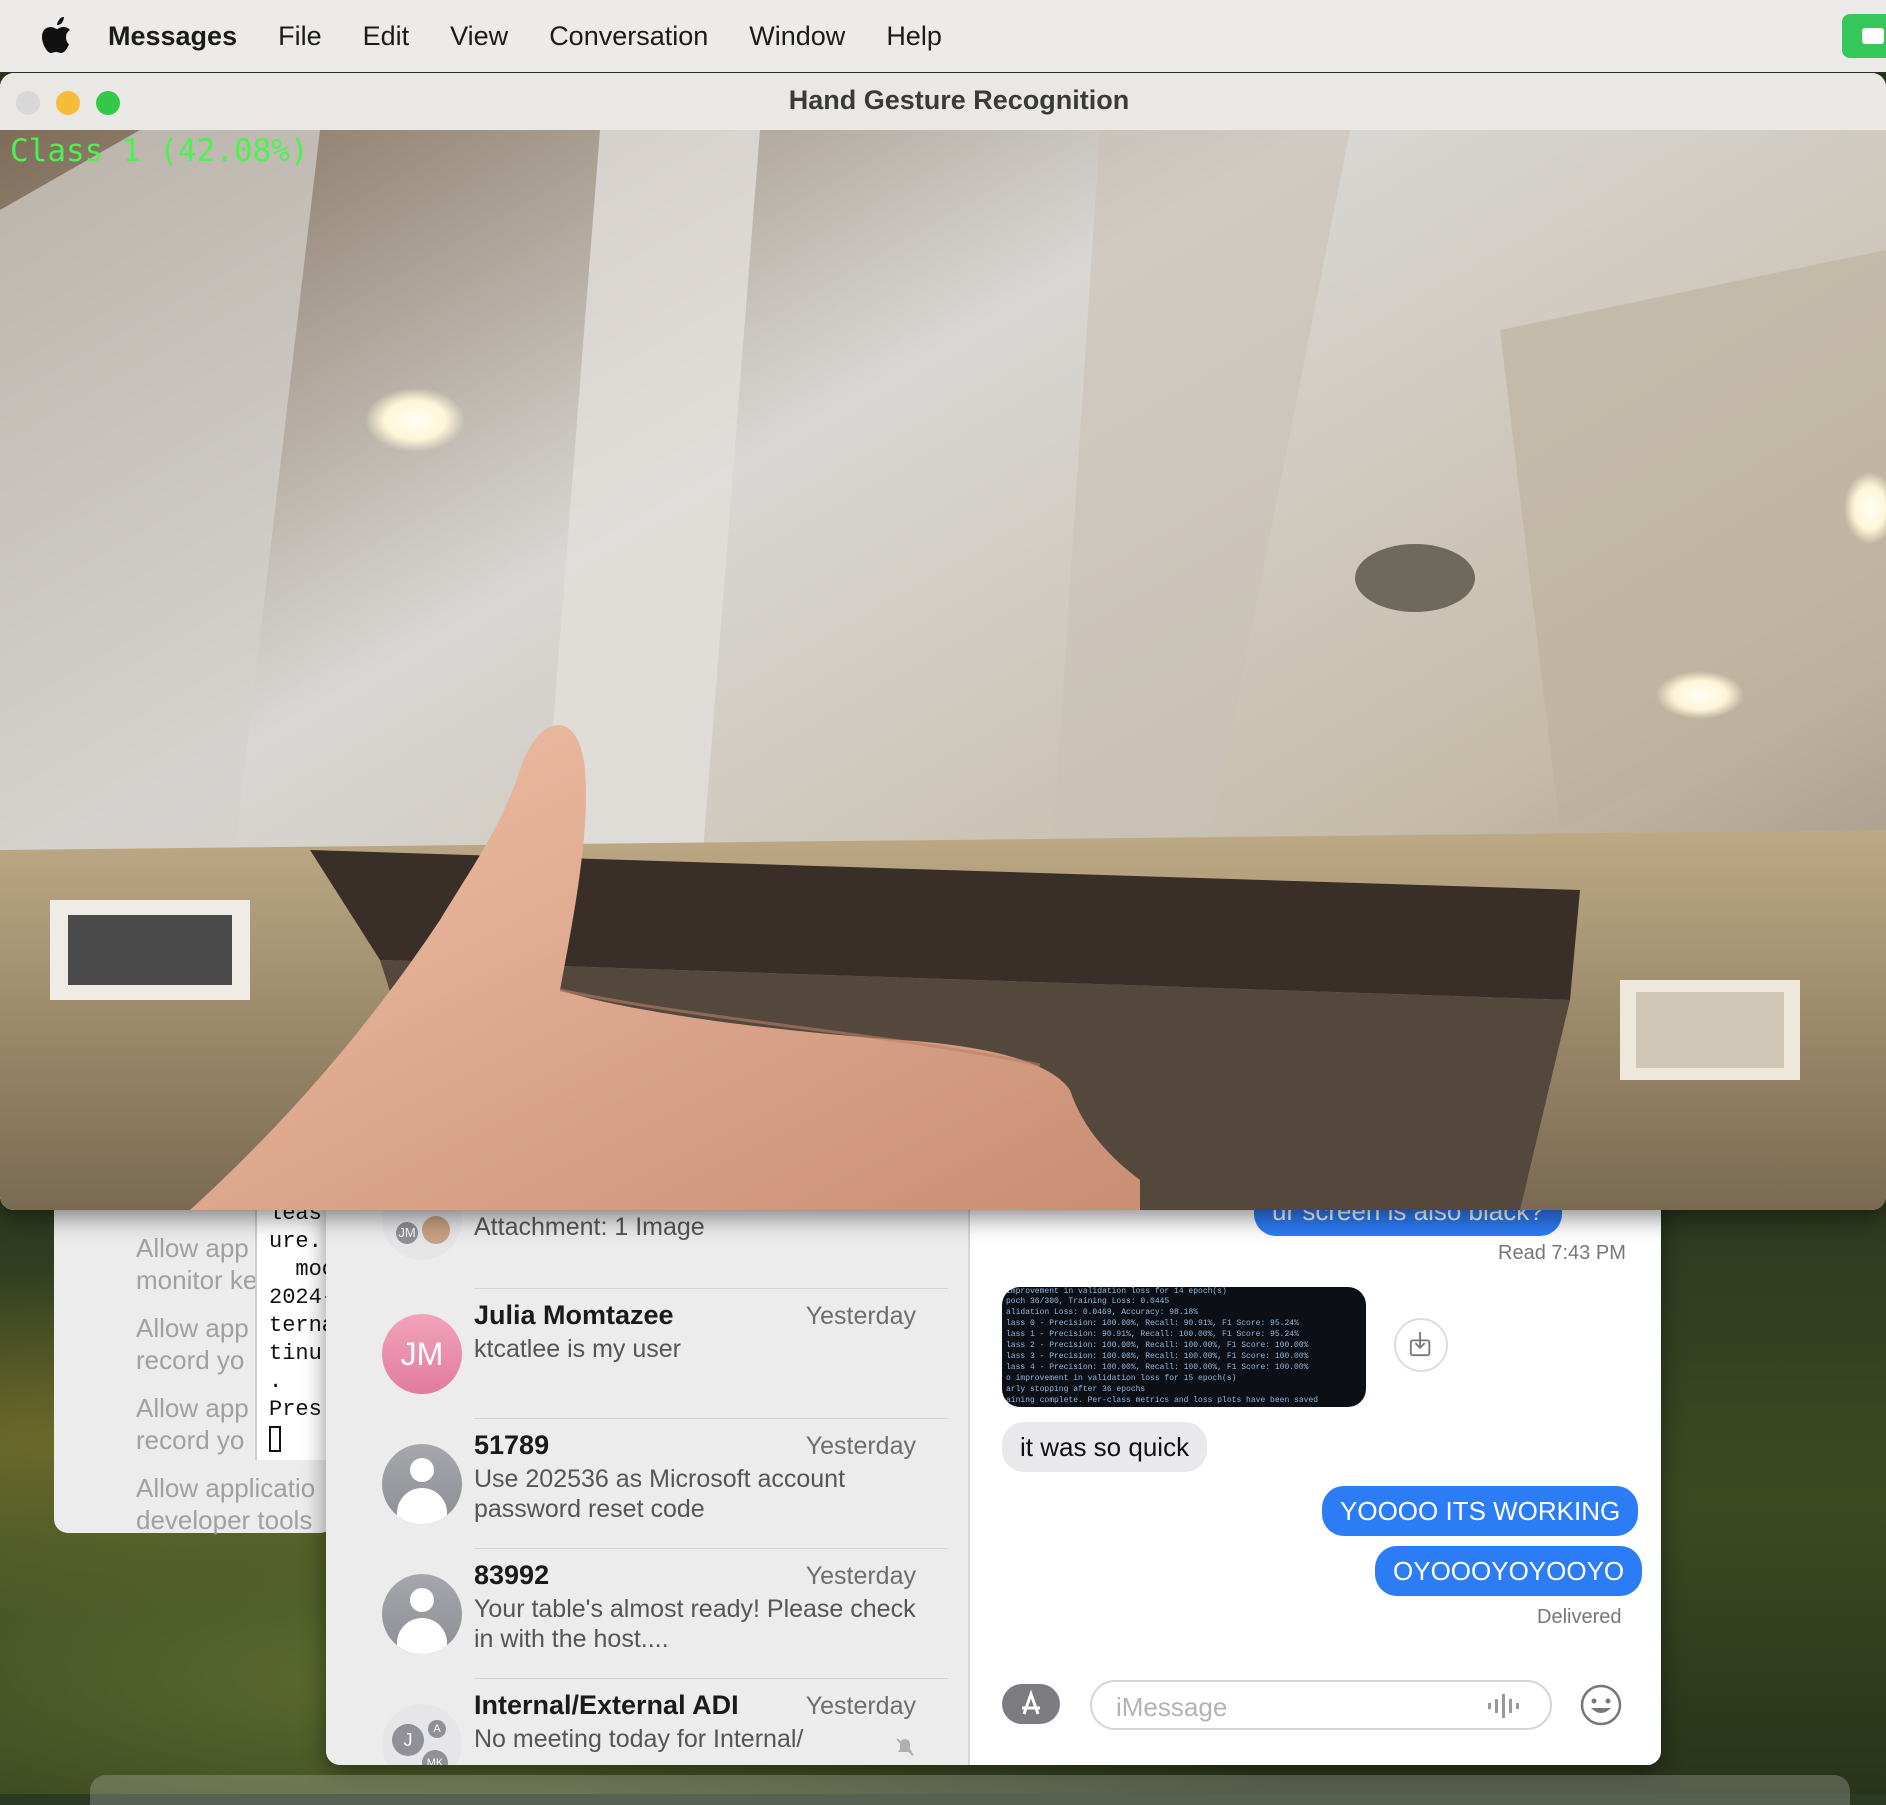 The image size is (1886, 1805). Describe the element at coordinates (1321, 1705) in the screenshot. I see `message-input: iMessage` at that location.